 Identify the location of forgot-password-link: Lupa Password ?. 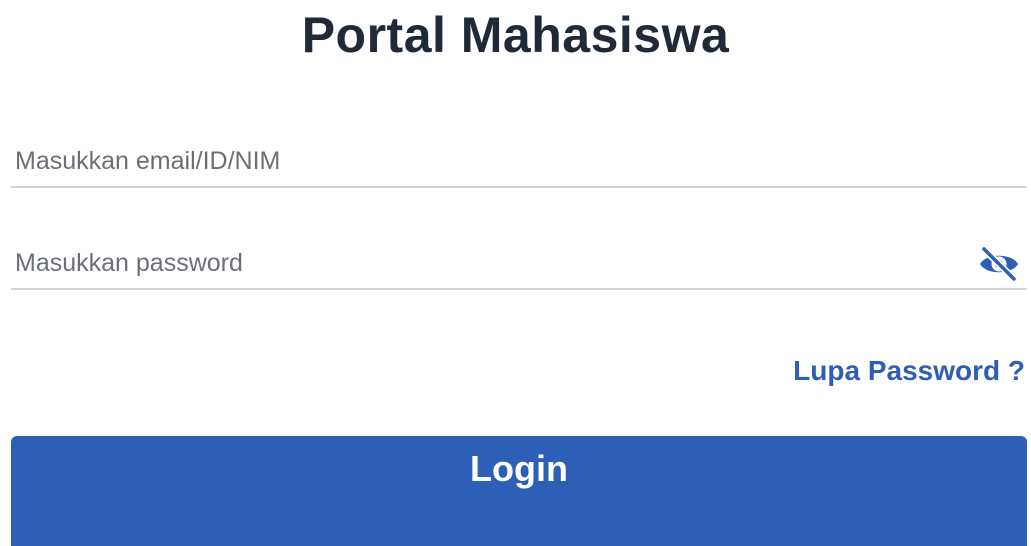
(909, 371).